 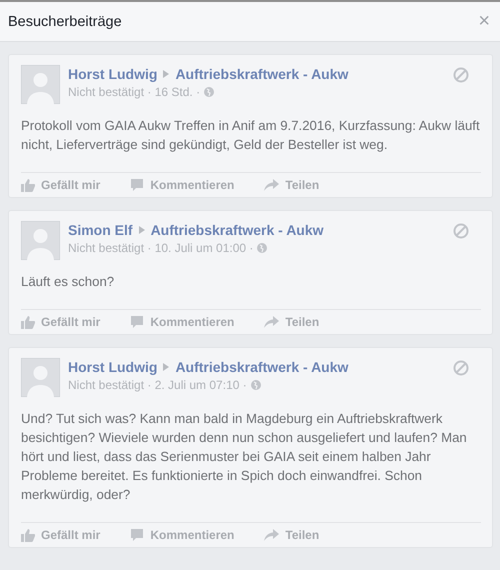 I want to click on dialog-title: Besucherbeiträge, so click(x=65, y=22).